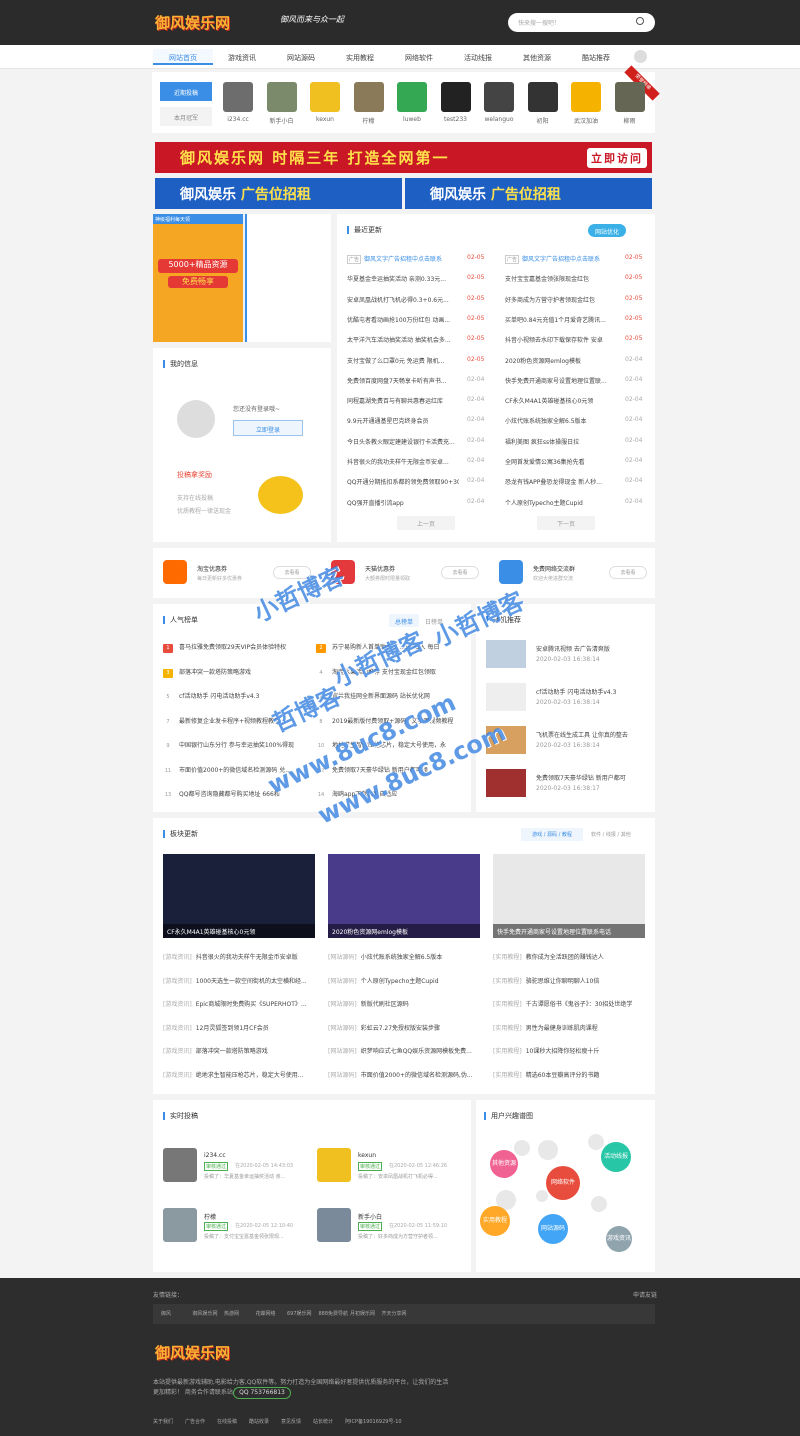  What do you see at coordinates (282, 103) in the screenshot?
I see `contributor-item: 新手小白` at bounding box center [282, 103].